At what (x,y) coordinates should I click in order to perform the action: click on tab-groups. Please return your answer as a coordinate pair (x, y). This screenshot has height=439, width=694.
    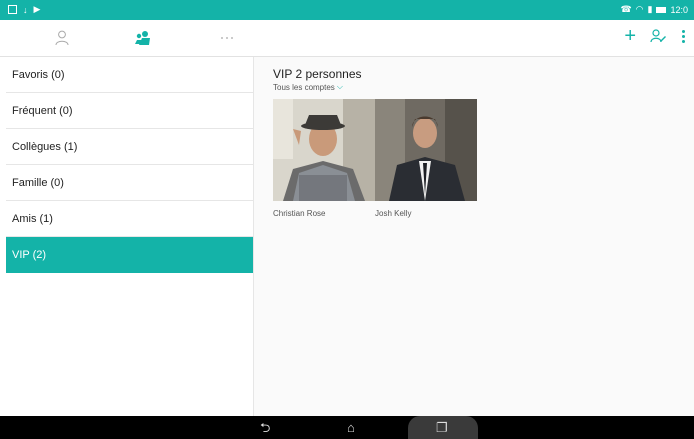
    Looking at the image, I should click on (143, 38).